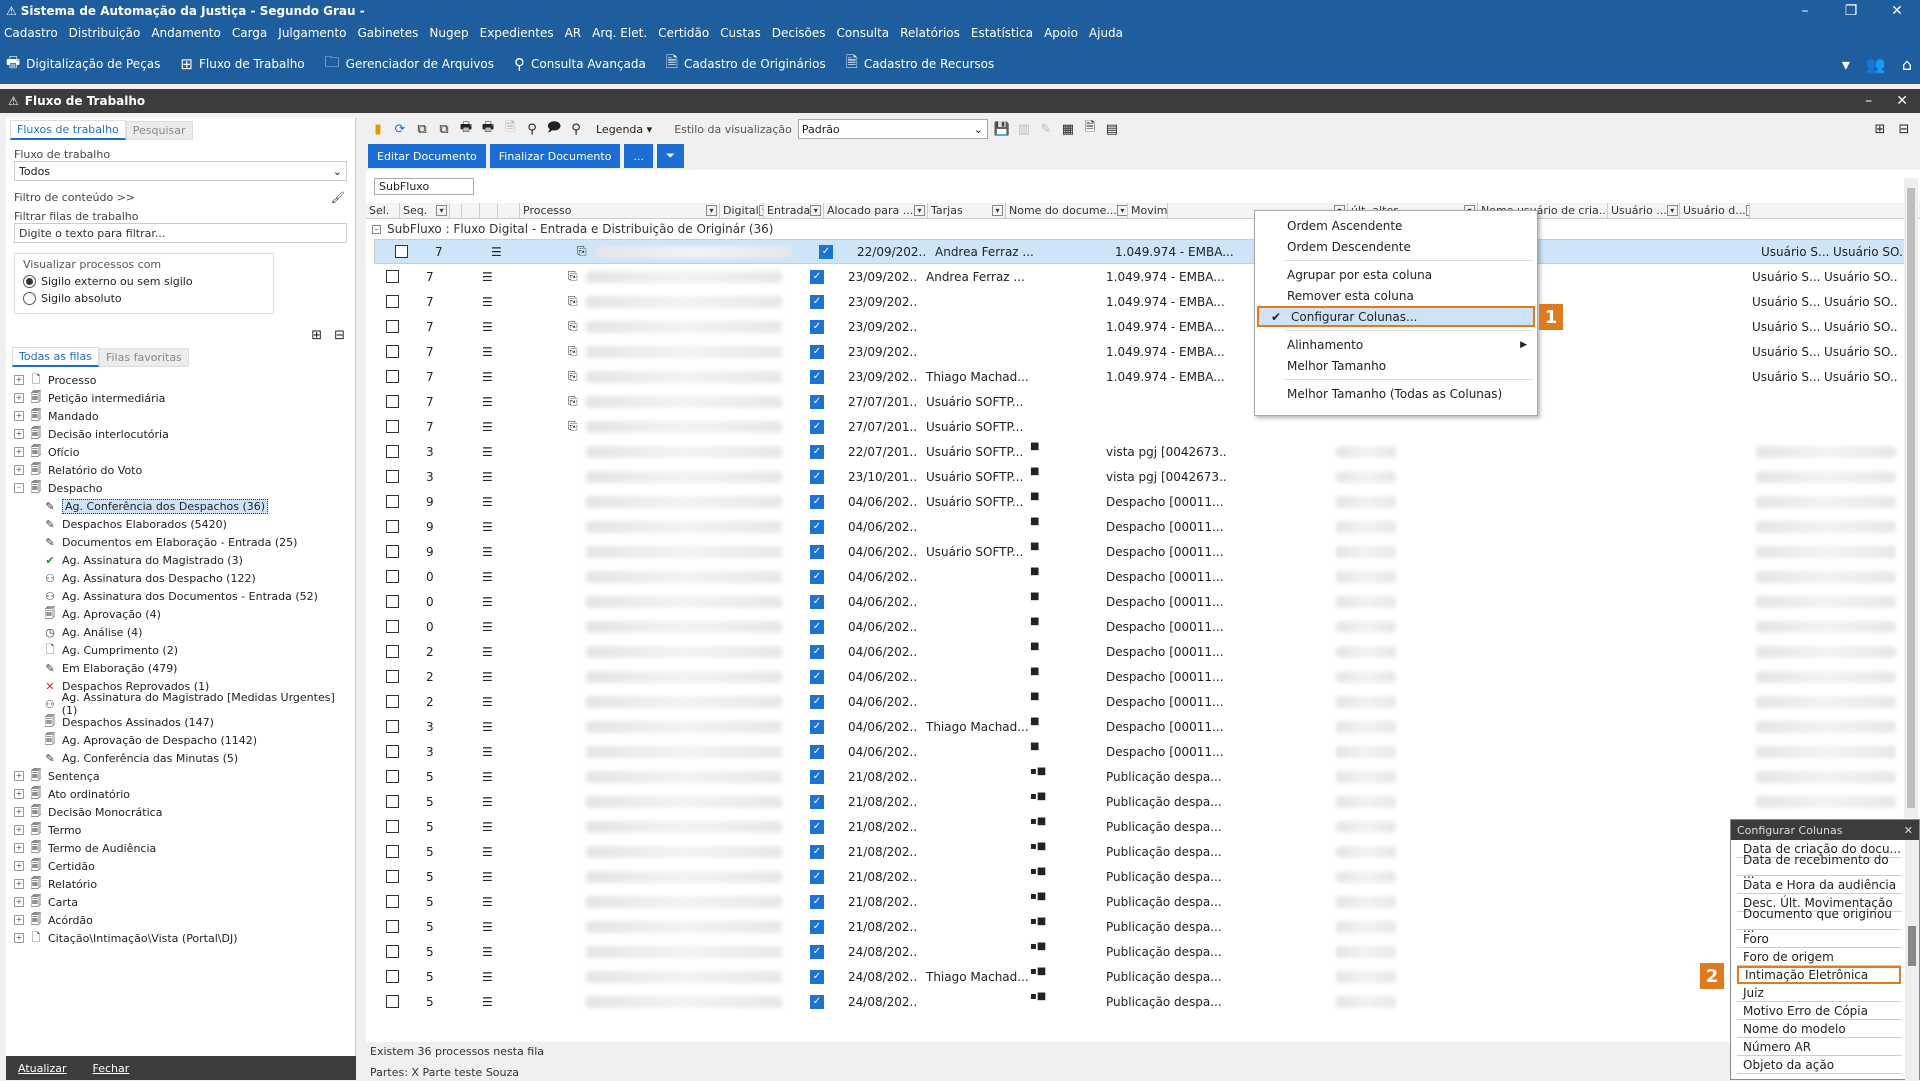  What do you see at coordinates (1819, 1065) in the screenshot?
I see `cfg-column-item: Objeto da ação` at bounding box center [1819, 1065].